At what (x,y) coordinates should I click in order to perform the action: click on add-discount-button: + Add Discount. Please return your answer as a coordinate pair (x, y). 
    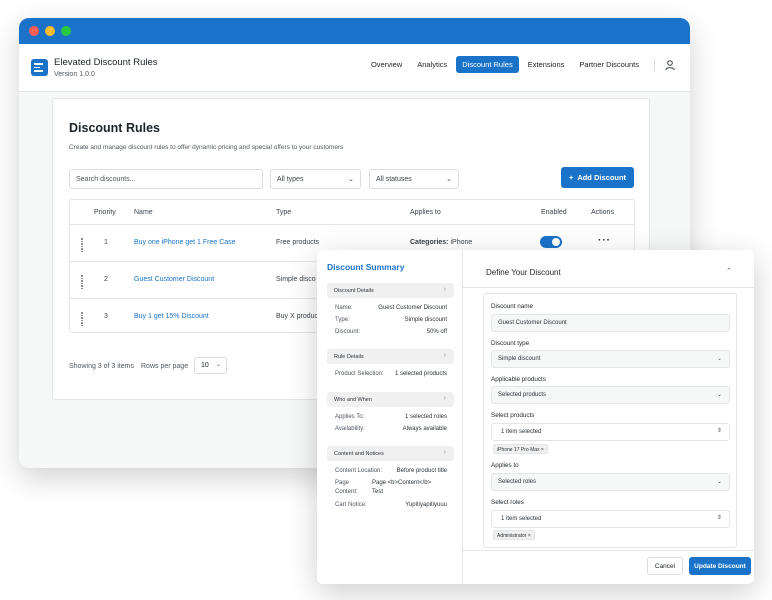
    Looking at the image, I should click on (597, 177).